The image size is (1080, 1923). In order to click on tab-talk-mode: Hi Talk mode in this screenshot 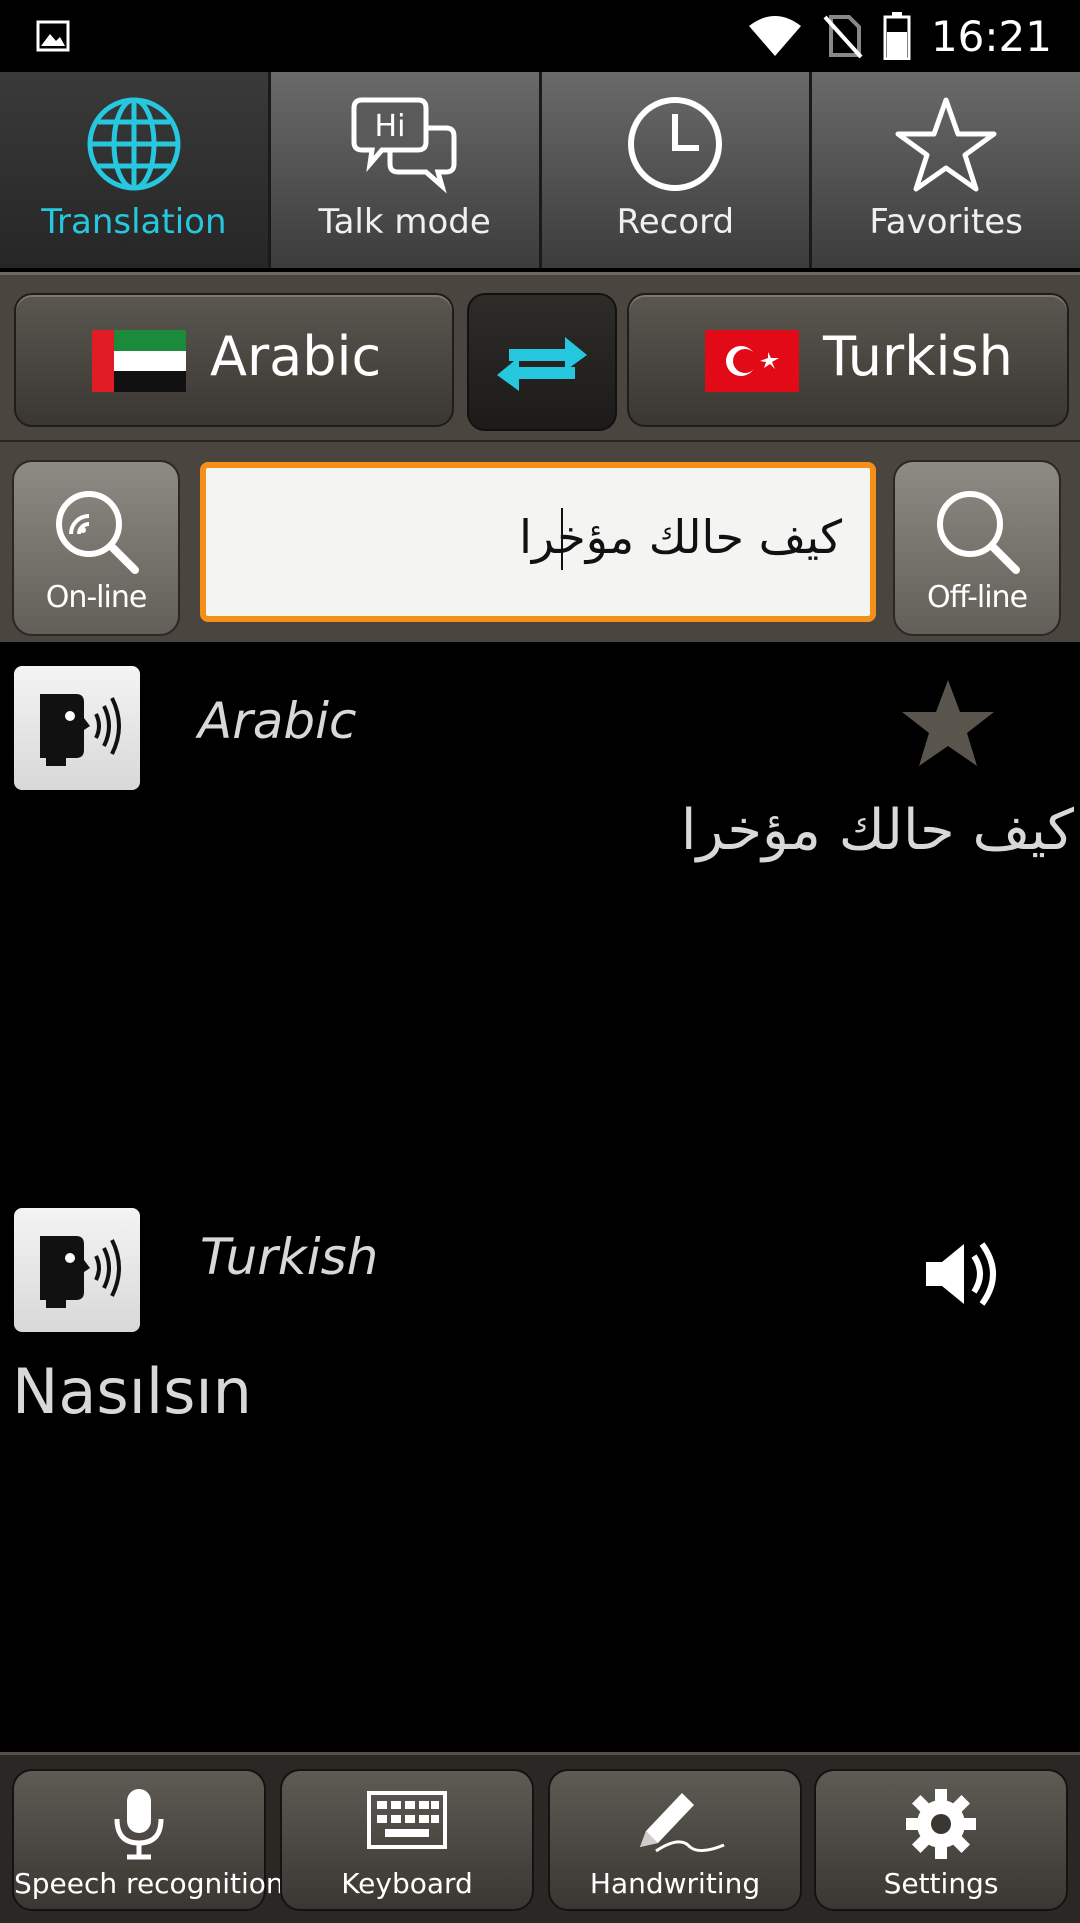, I will do `click(406, 170)`.